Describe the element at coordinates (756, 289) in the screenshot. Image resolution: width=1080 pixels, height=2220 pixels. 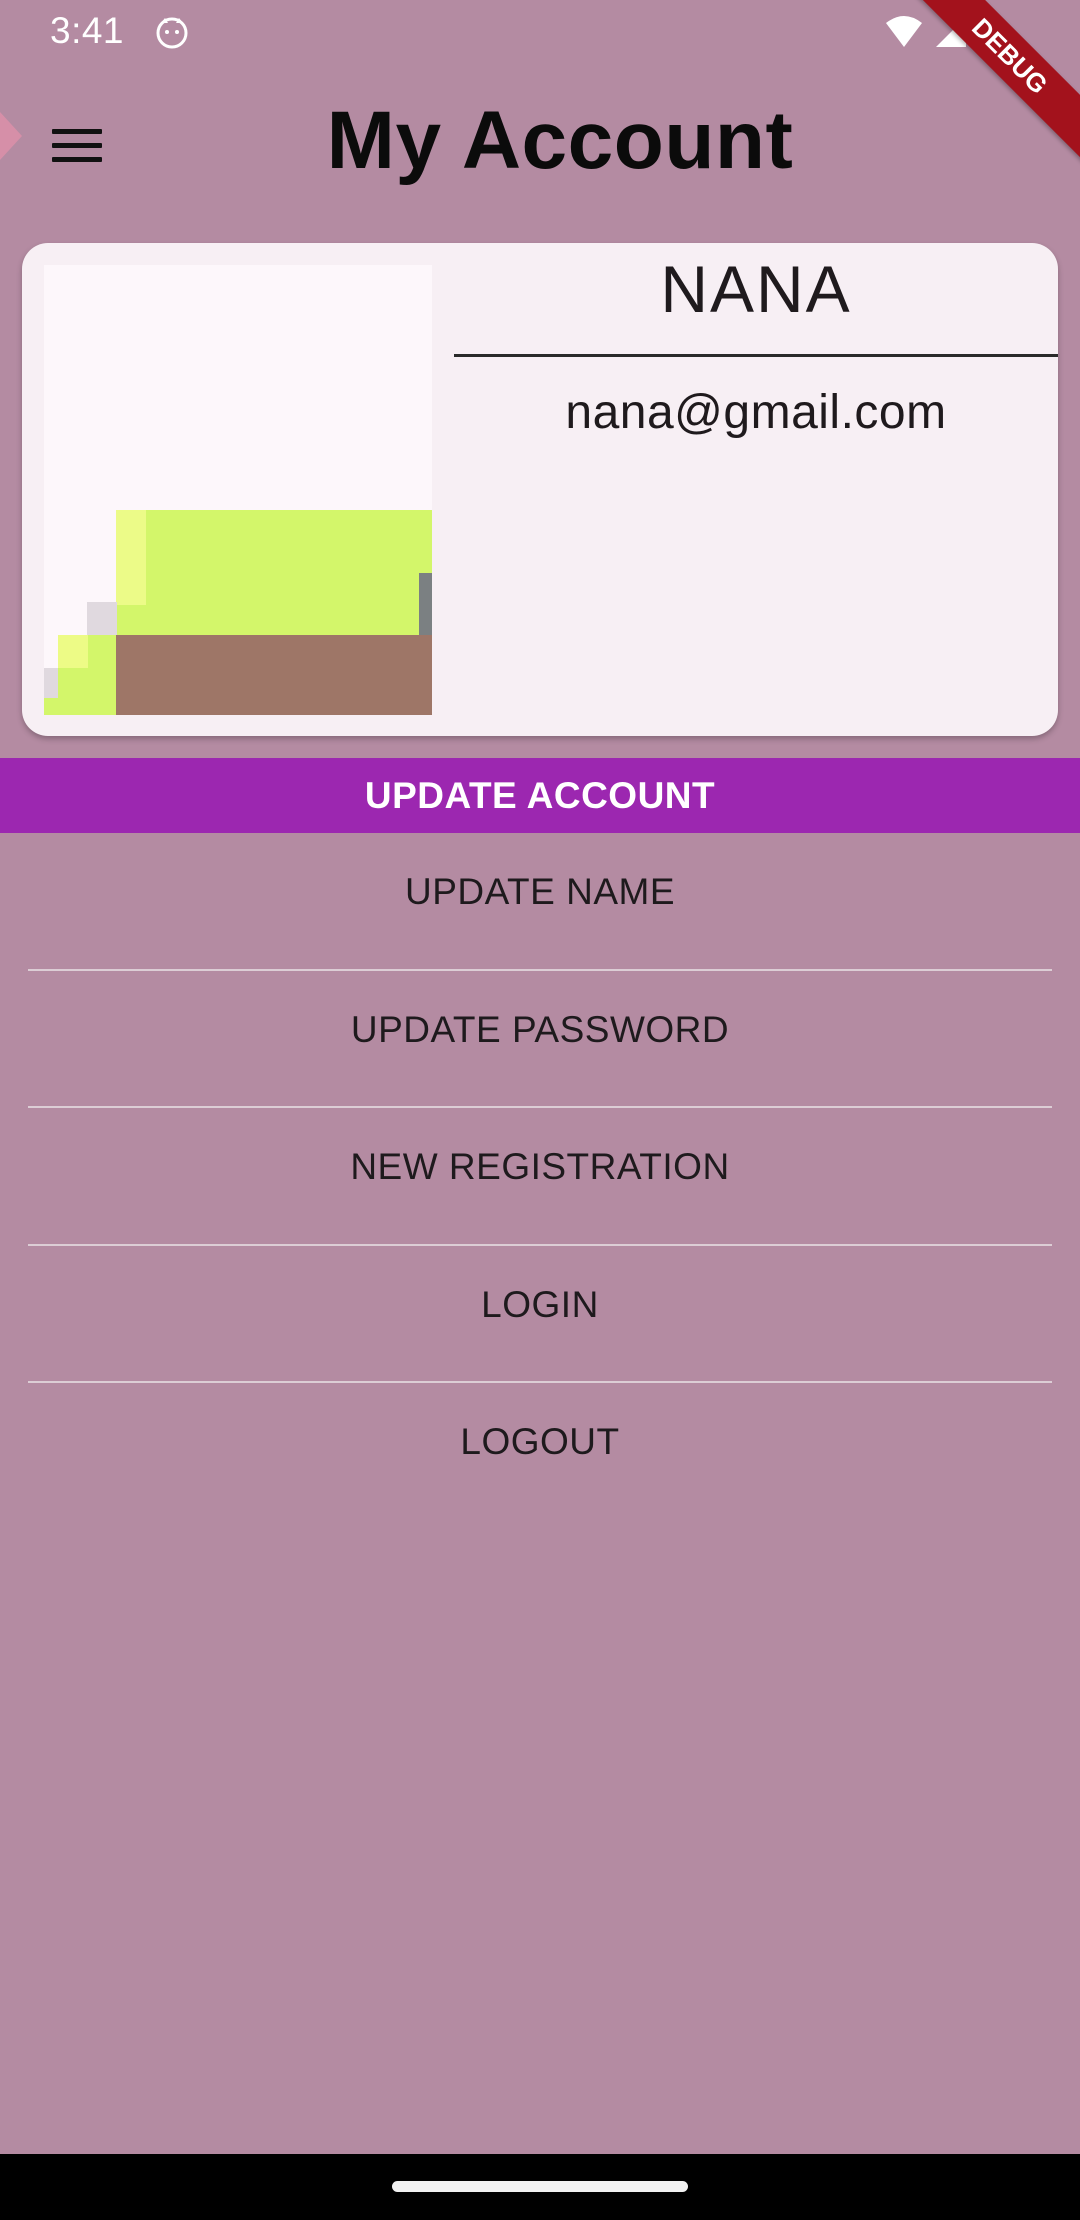
I see `user-name: NANA` at that location.